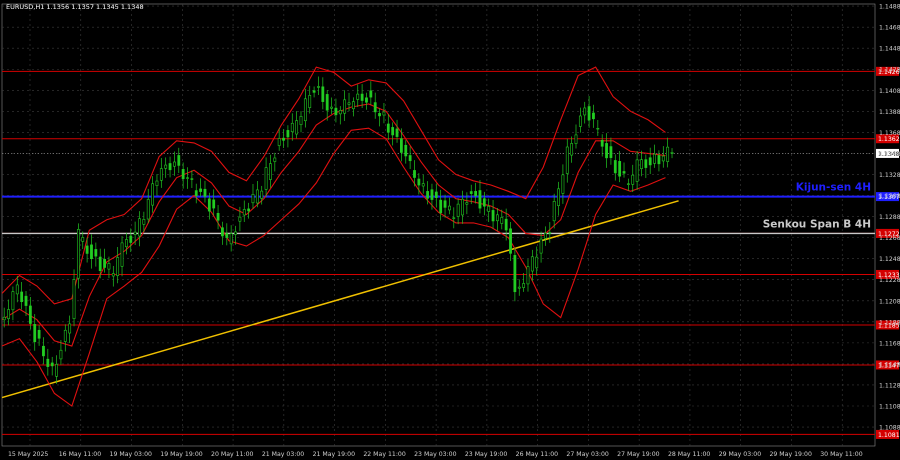 Image resolution: width=900 pixels, height=460 pixels. What do you see at coordinates (689, 454) in the screenshot?
I see `time-tick-label: 28 May 11:00` at bounding box center [689, 454].